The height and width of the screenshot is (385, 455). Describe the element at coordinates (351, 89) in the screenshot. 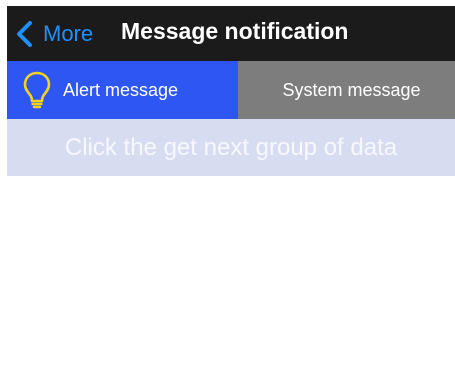

I see `tab-system-label: System message` at that location.